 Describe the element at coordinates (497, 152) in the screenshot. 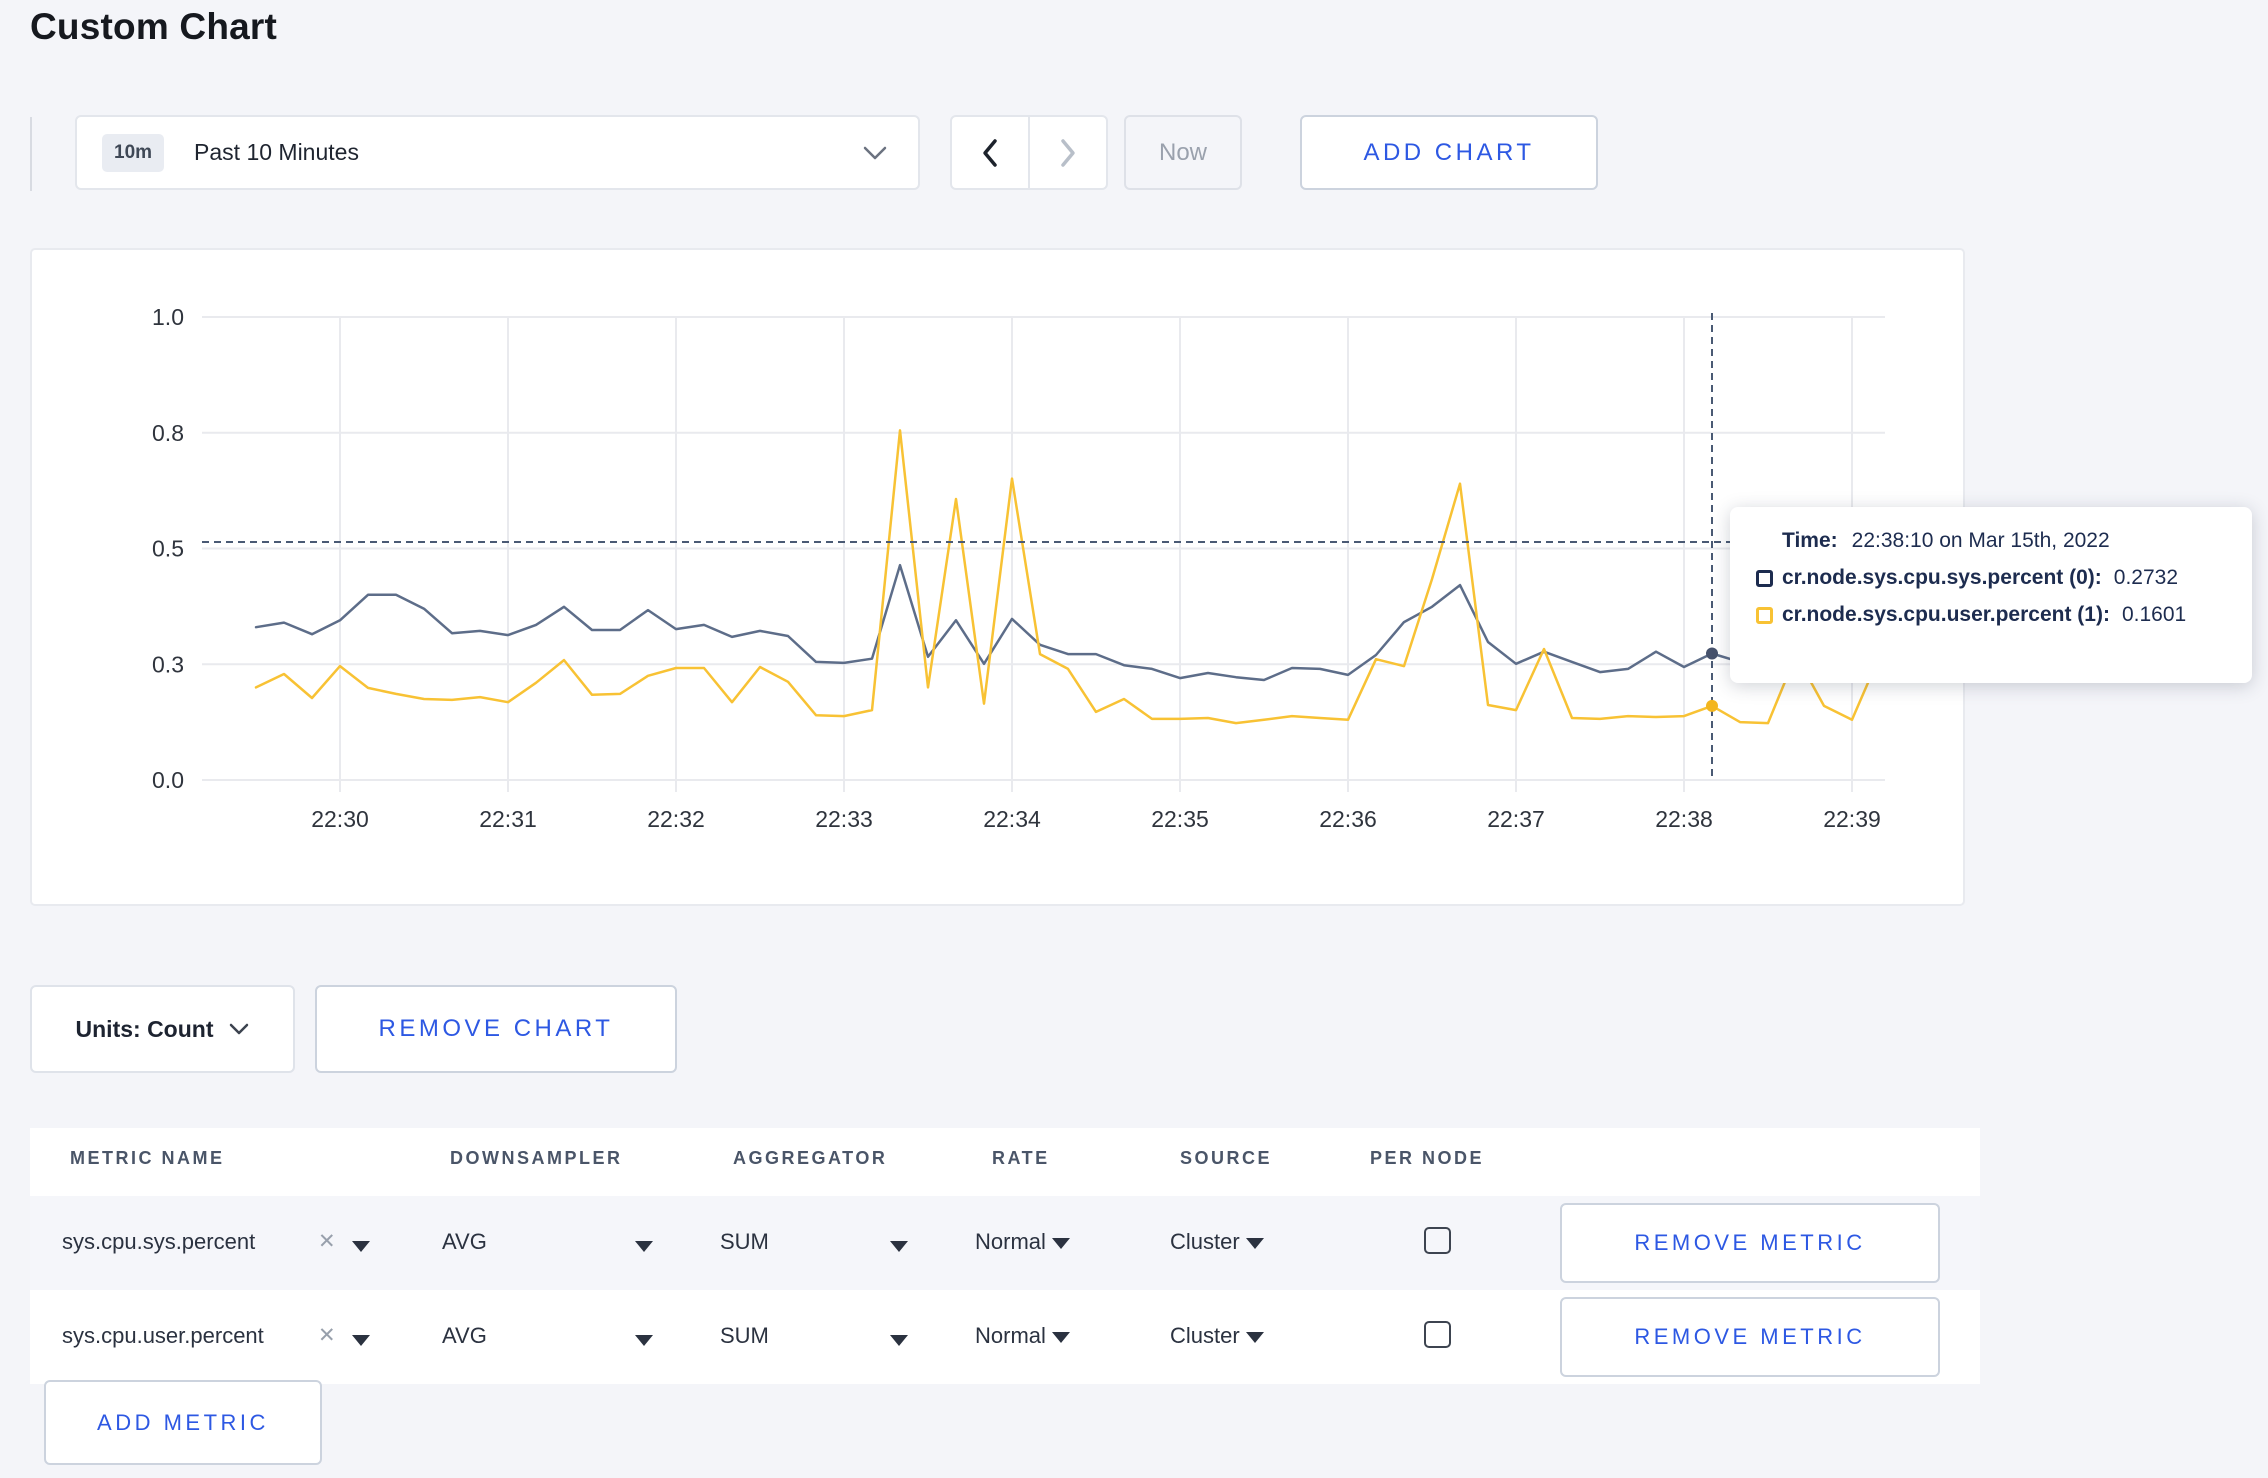

I see `time-window-select: 10m Past 10 Minutes` at that location.